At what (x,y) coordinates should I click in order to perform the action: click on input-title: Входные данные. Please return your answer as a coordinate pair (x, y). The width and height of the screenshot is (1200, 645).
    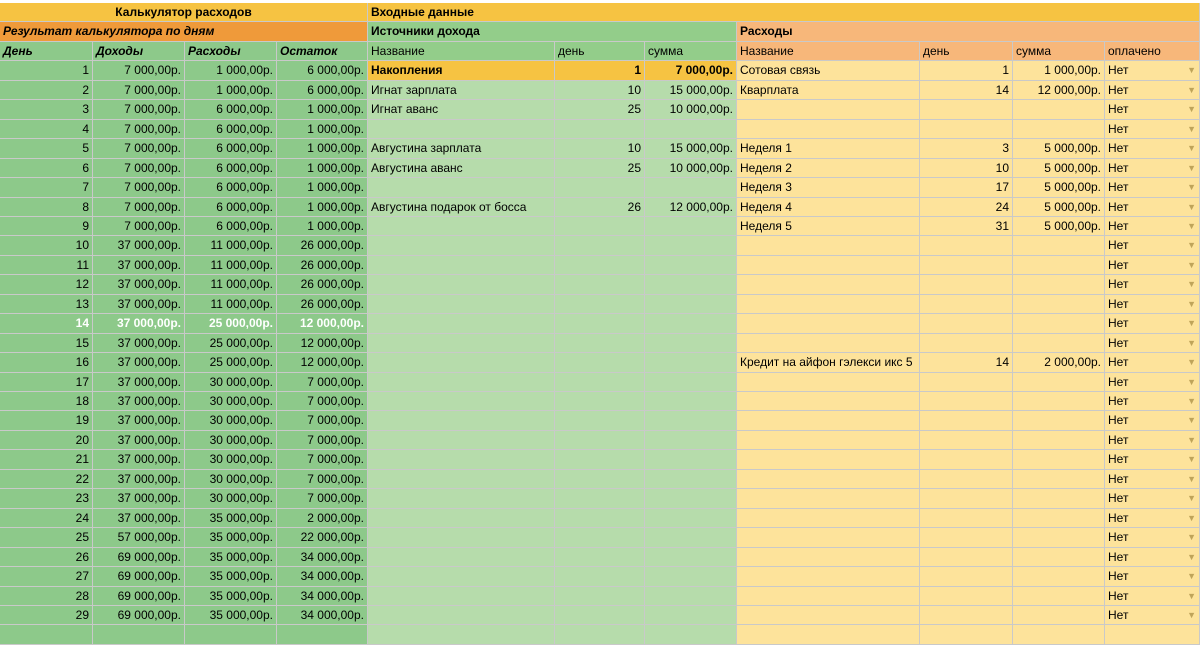
    Looking at the image, I should click on (784, 12).